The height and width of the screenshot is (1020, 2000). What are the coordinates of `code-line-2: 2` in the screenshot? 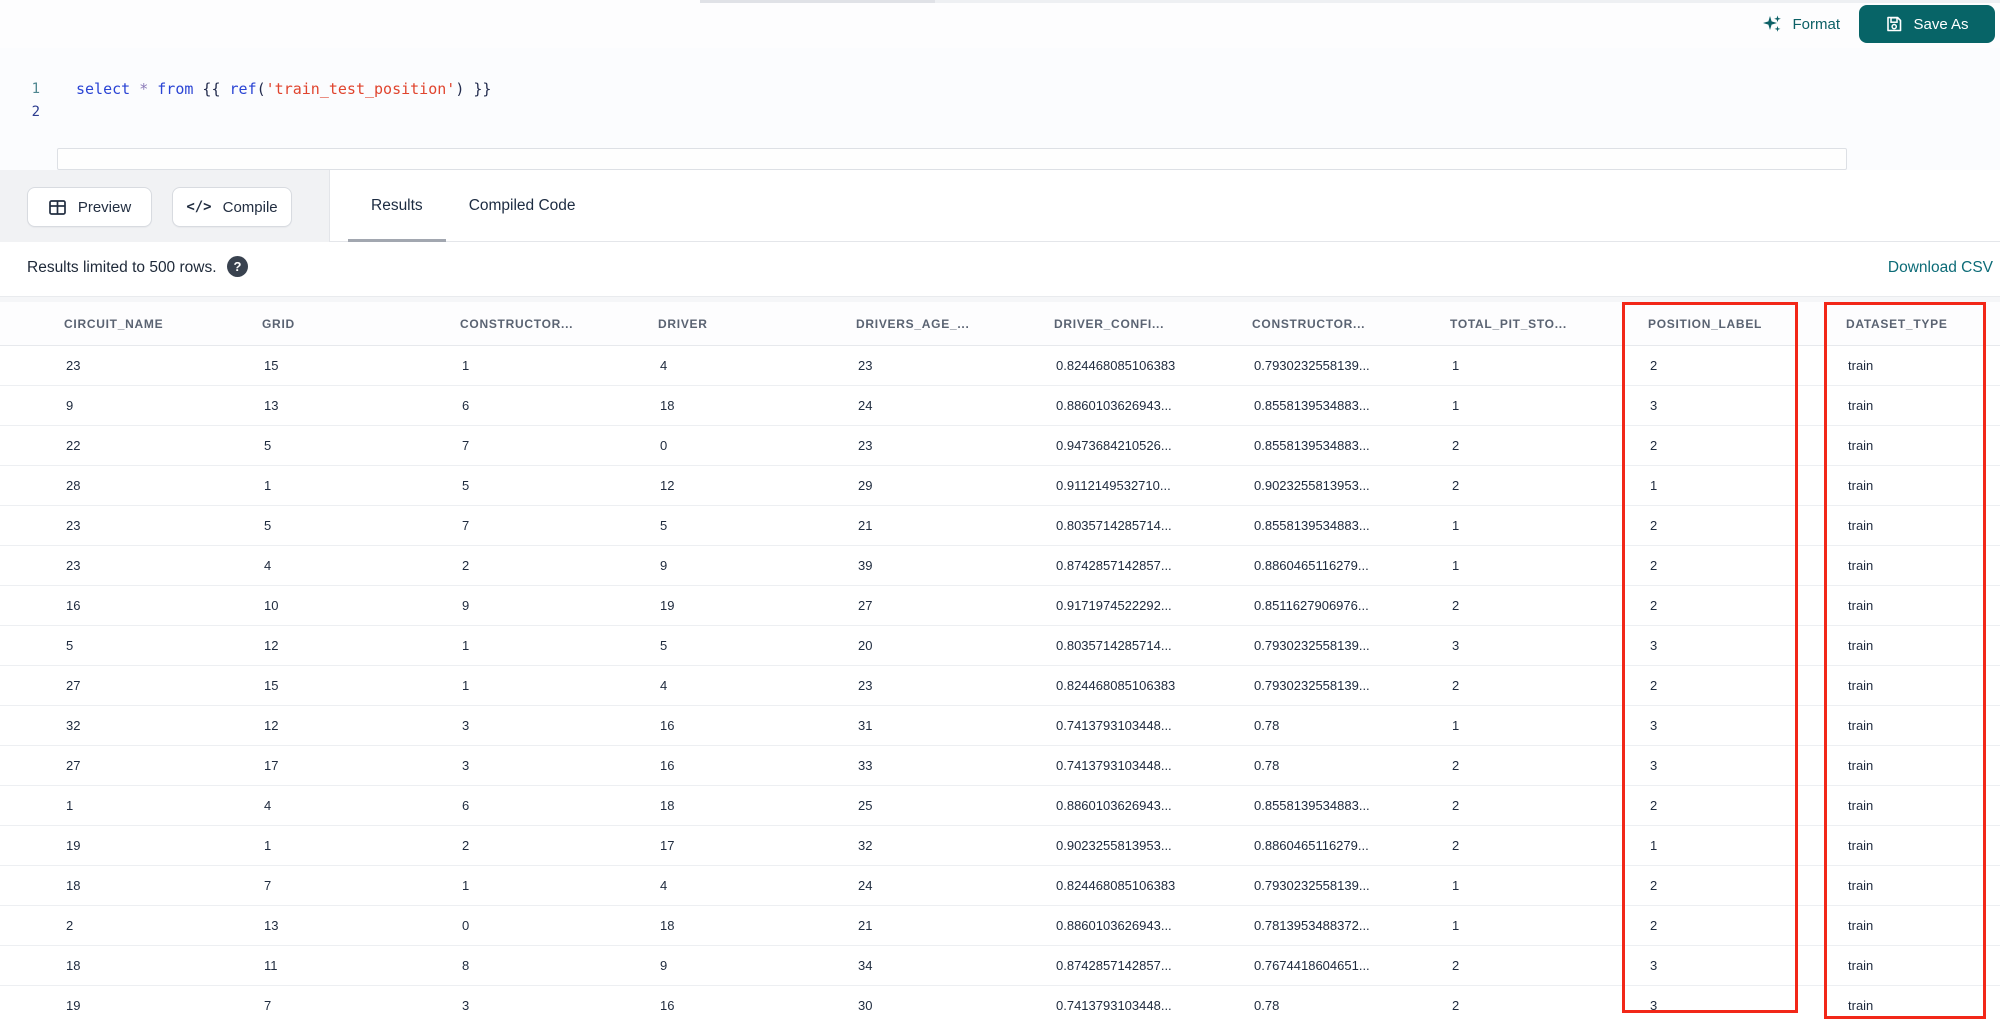 It's located at (1000, 112).